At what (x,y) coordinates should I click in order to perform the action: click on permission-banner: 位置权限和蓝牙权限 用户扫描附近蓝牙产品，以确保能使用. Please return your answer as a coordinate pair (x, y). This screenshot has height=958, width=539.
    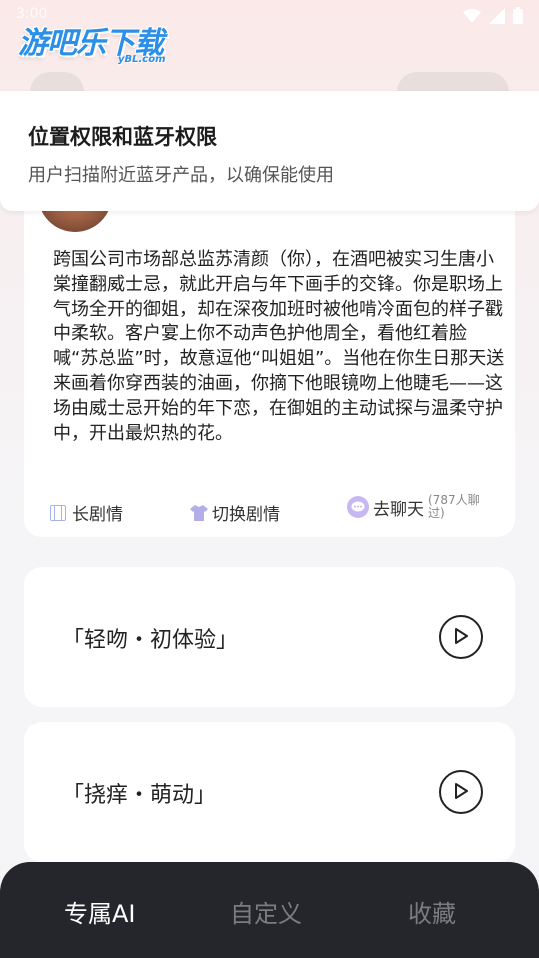
    Looking at the image, I should click on (269, 151).